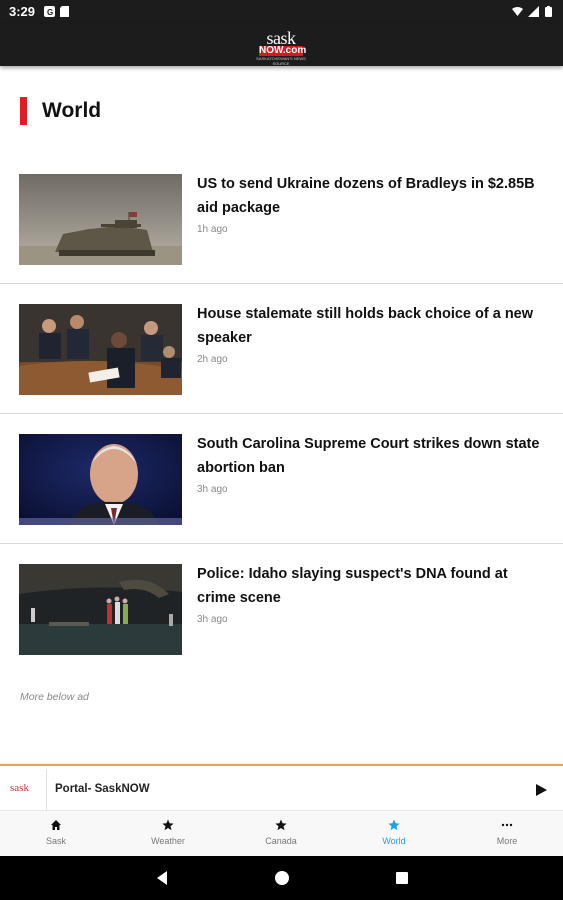 Image resolution: width=563 pixels, height=900 pixels. I want to click on dots-icon, so click(507, 825).